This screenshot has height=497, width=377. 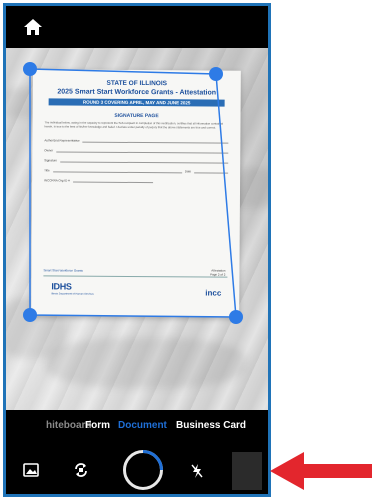 What do you see at coordinates (152, 460) in the screenshot?
I see `shutter-progress-ring` at bounding box center [152, 460].